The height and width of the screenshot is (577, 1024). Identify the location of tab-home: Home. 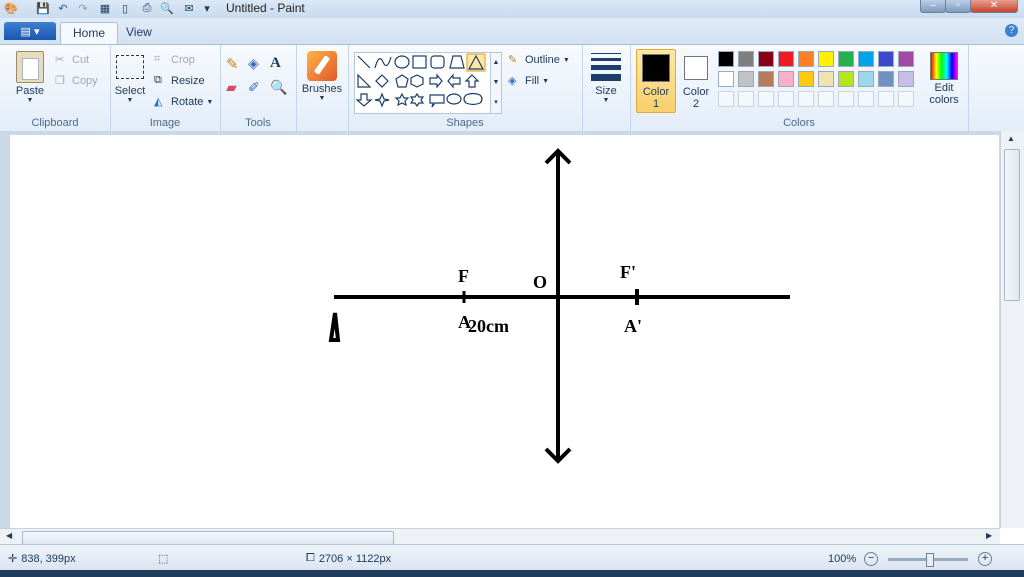
(89, 33).